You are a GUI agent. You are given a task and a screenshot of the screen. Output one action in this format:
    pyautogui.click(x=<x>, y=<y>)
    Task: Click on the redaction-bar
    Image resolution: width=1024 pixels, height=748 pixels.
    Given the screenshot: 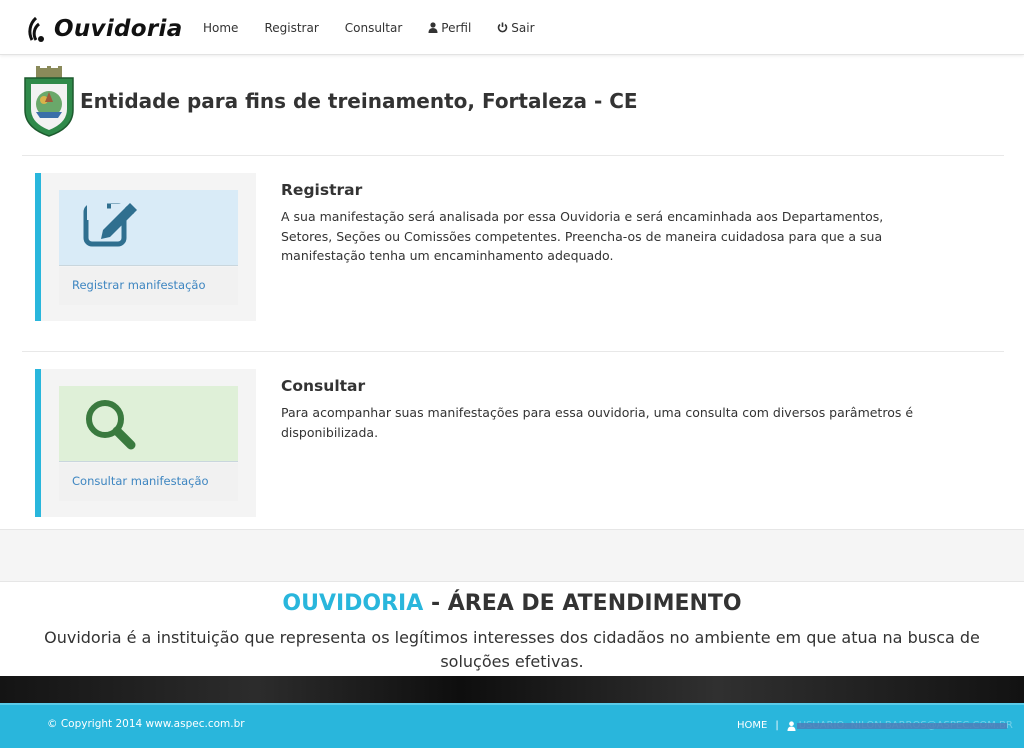 What is the action you would take?
    pyautogui.click(x=901, y=726)
    